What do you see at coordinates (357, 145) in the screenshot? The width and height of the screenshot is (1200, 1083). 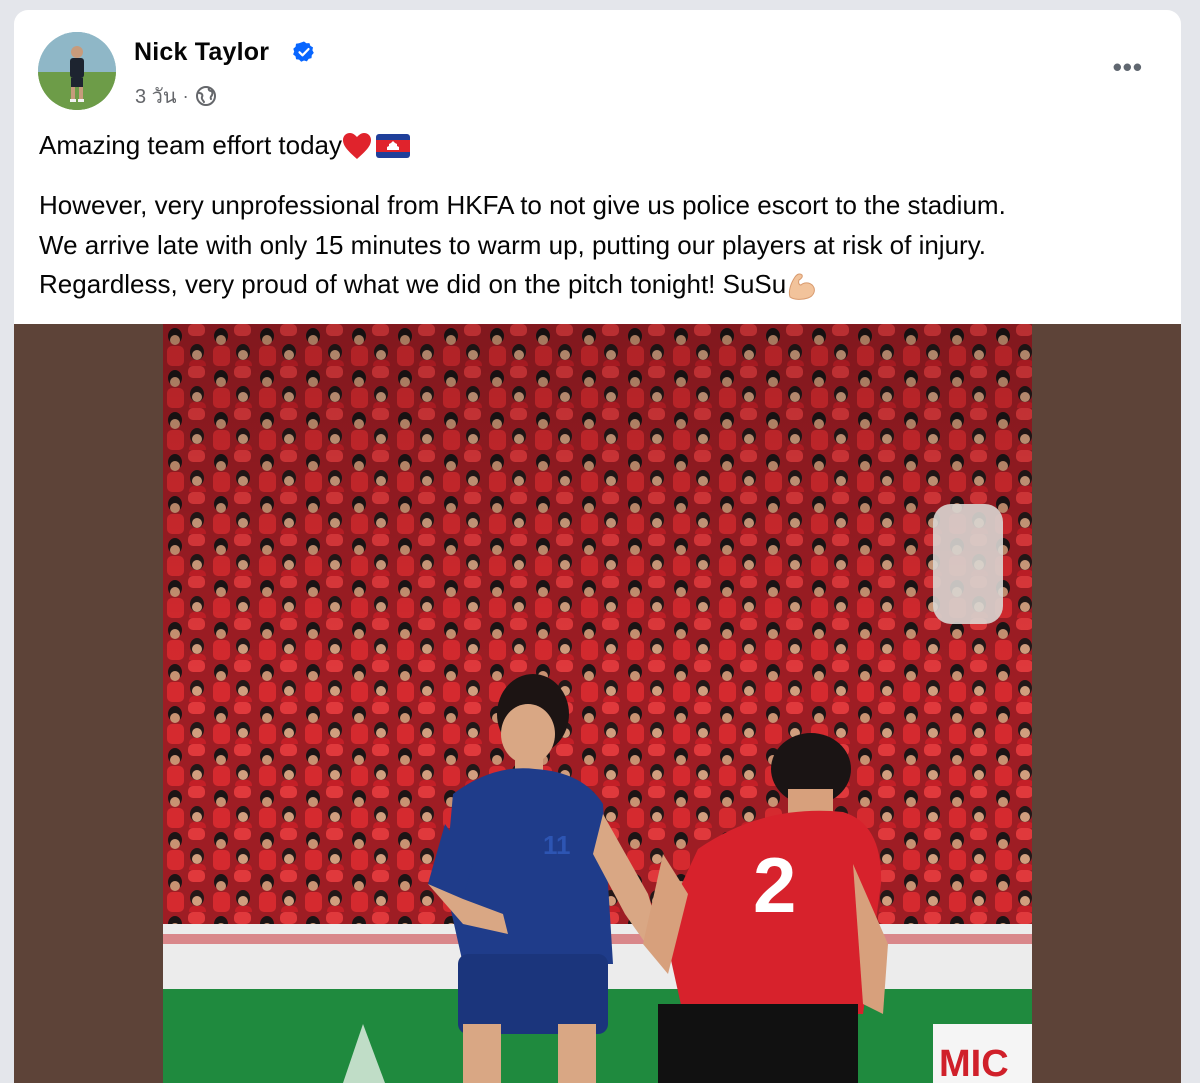 I see `red-heart-emoji` at bounding box center [357, 145].